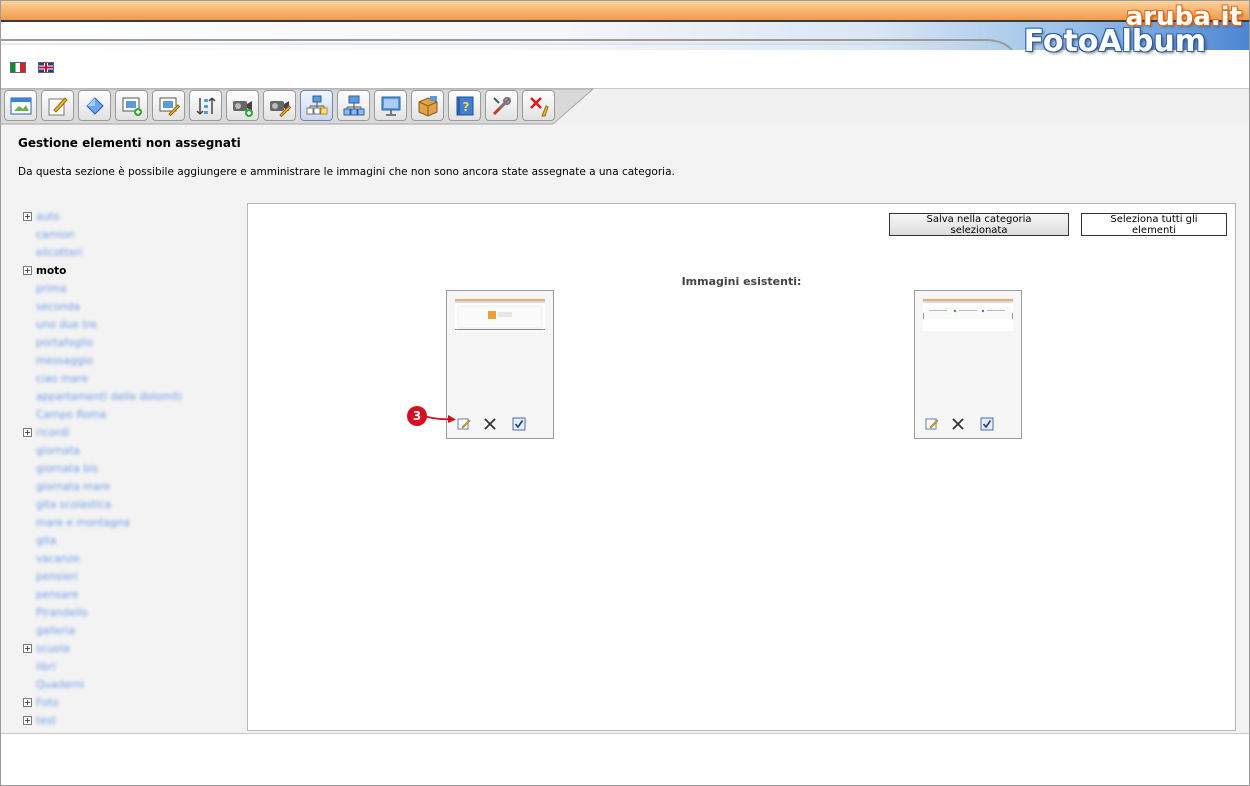 This screenshot has width=1250, height=786. I want to click on tree-item-label: mare e montagna, so click(83, 523).